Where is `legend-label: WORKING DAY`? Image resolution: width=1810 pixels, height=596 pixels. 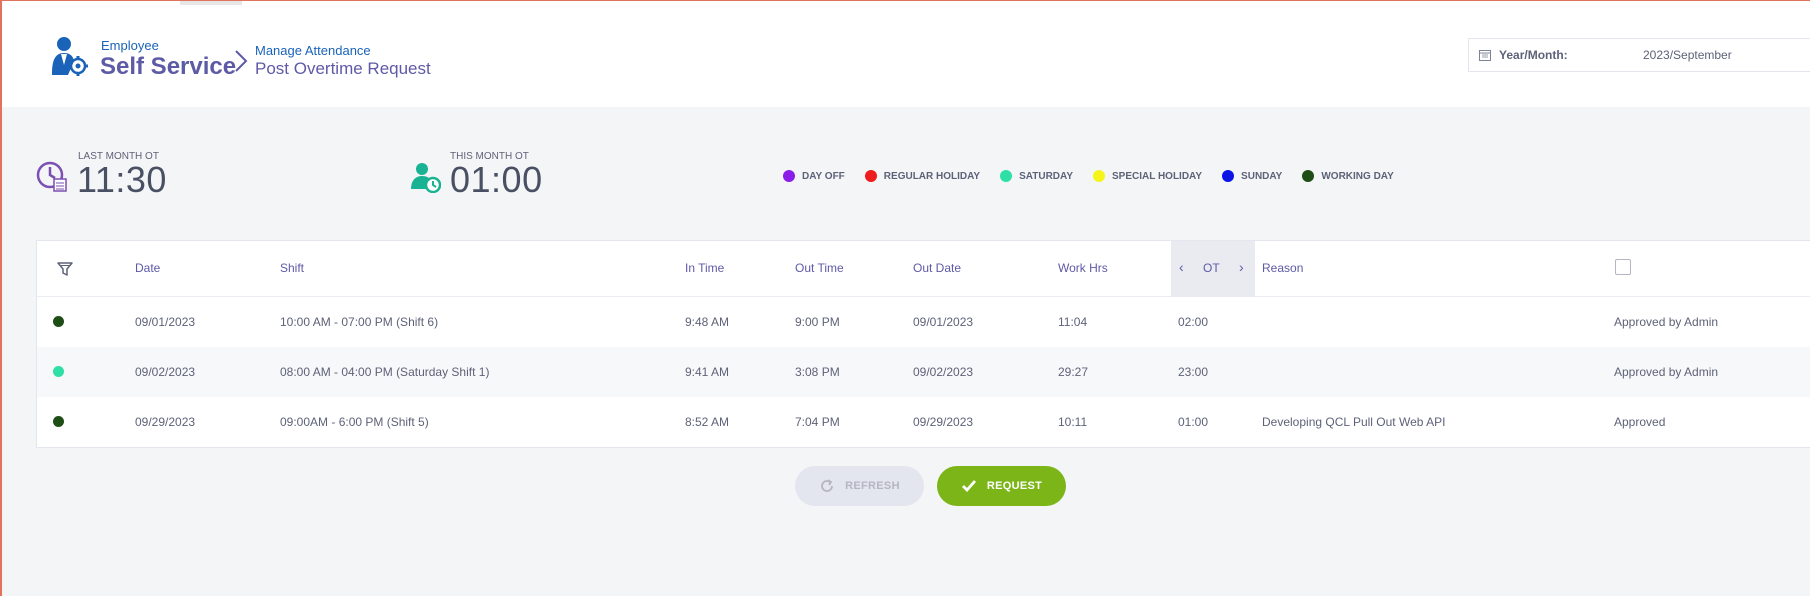 legend-label: WORKING DAY is located at coordinates (1357, 176).